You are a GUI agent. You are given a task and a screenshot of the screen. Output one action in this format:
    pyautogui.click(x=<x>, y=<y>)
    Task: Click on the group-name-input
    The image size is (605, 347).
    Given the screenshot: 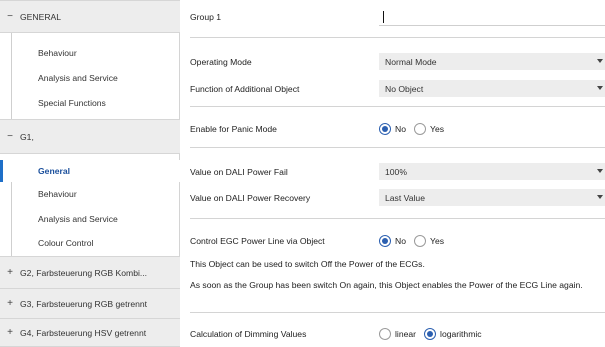 What is the action you would take?
    pyautogui.click(x=492, y=17)
    